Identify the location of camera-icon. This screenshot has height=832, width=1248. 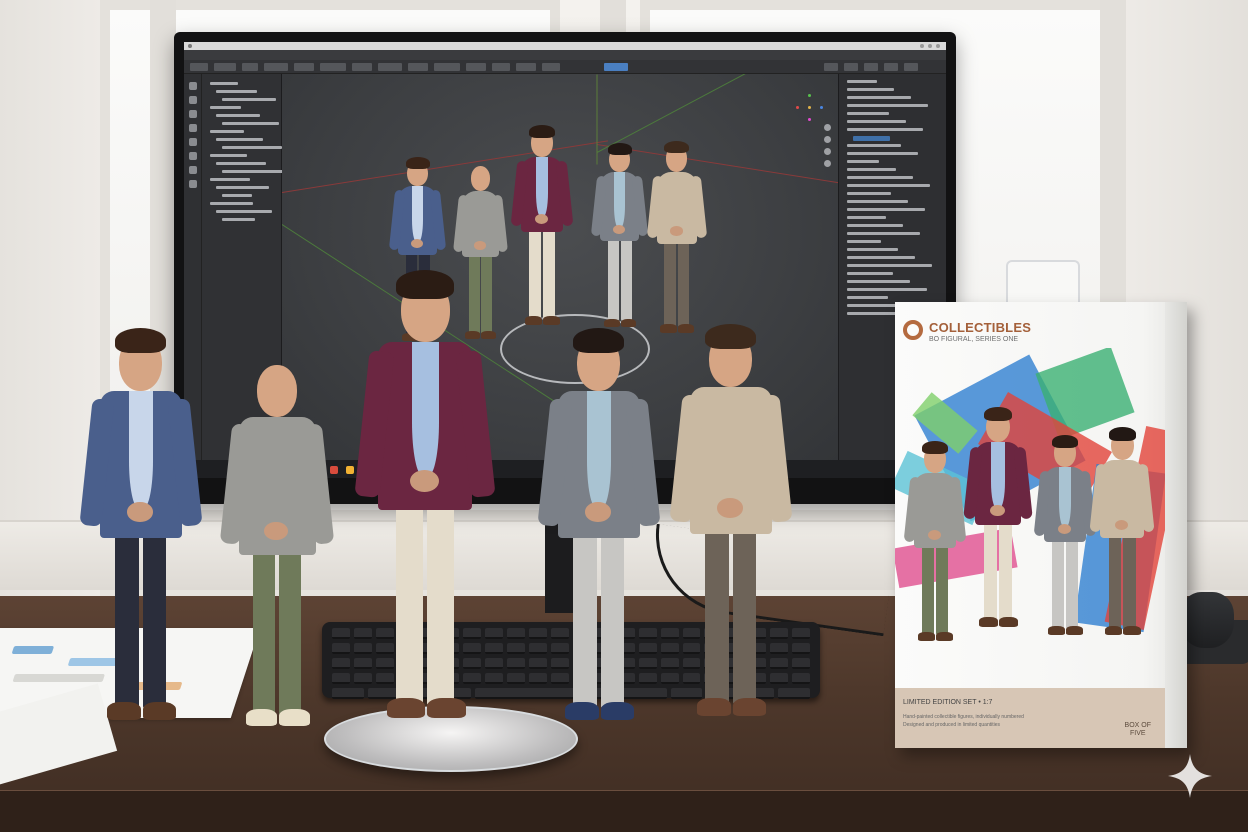
(827, 151).